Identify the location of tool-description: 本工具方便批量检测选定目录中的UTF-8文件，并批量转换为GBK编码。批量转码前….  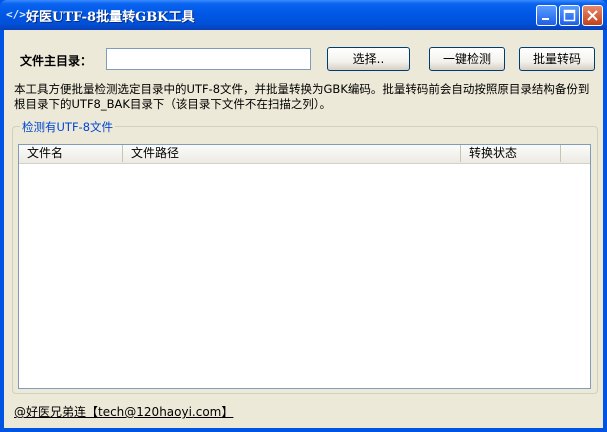
(302, 96).